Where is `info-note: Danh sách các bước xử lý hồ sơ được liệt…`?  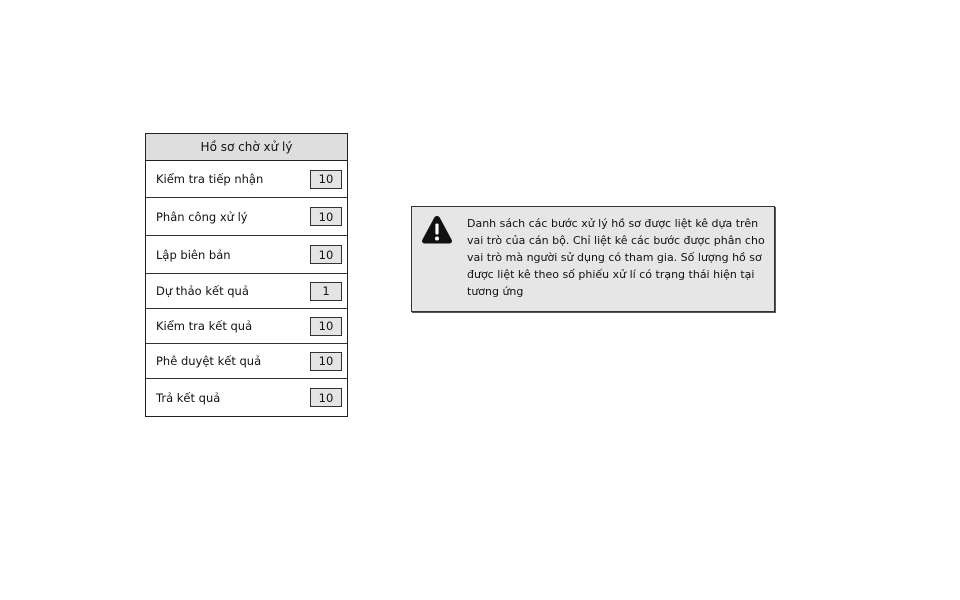 info-note: Danh sách các bước xử lý hồ sơ được liệt… is located at coordinates (593, 259).